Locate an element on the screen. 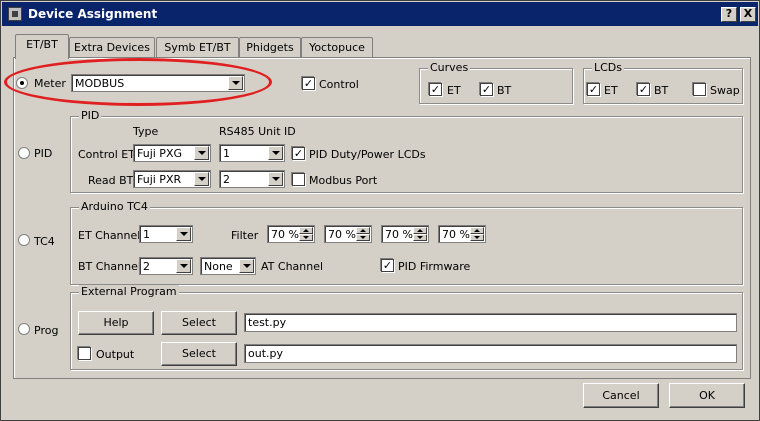 The height and width of the screenshot is (421, 760). program-path-value: test.py is located at coordinates (267, 322).